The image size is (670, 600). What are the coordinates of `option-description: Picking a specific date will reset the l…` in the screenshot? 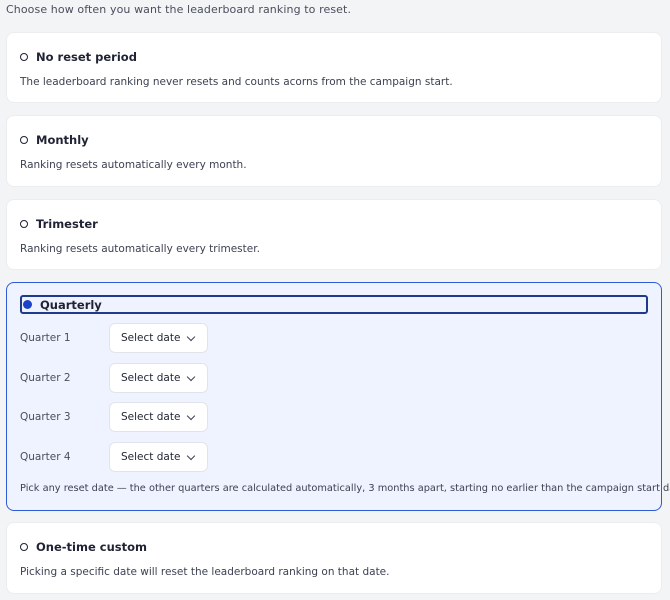 It's located at (205, 572).